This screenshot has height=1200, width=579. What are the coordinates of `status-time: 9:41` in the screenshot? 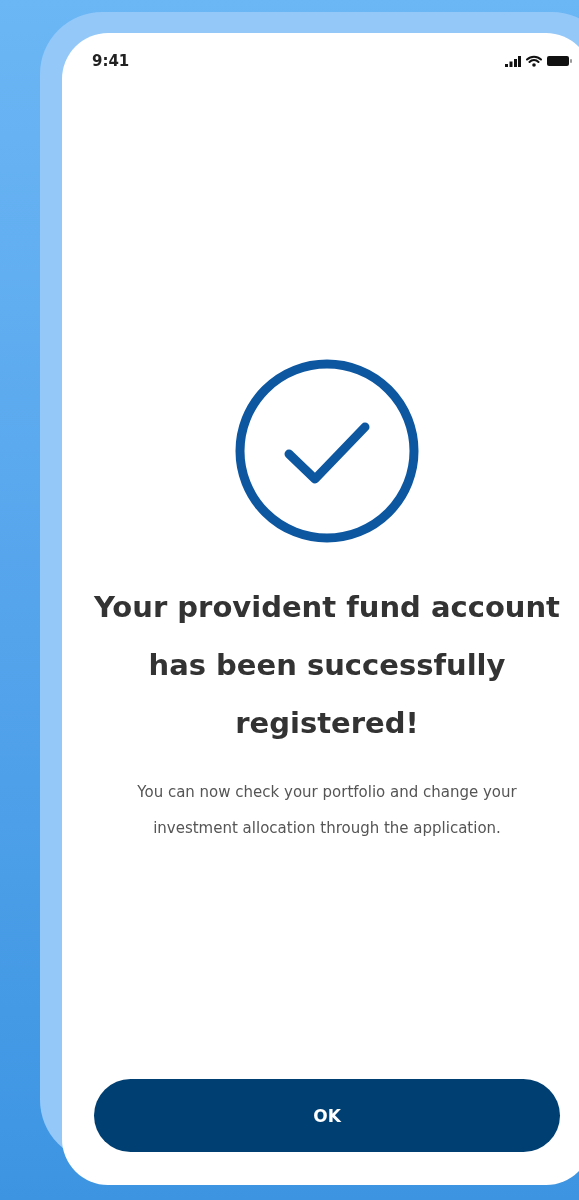 It's located at (111, 61).